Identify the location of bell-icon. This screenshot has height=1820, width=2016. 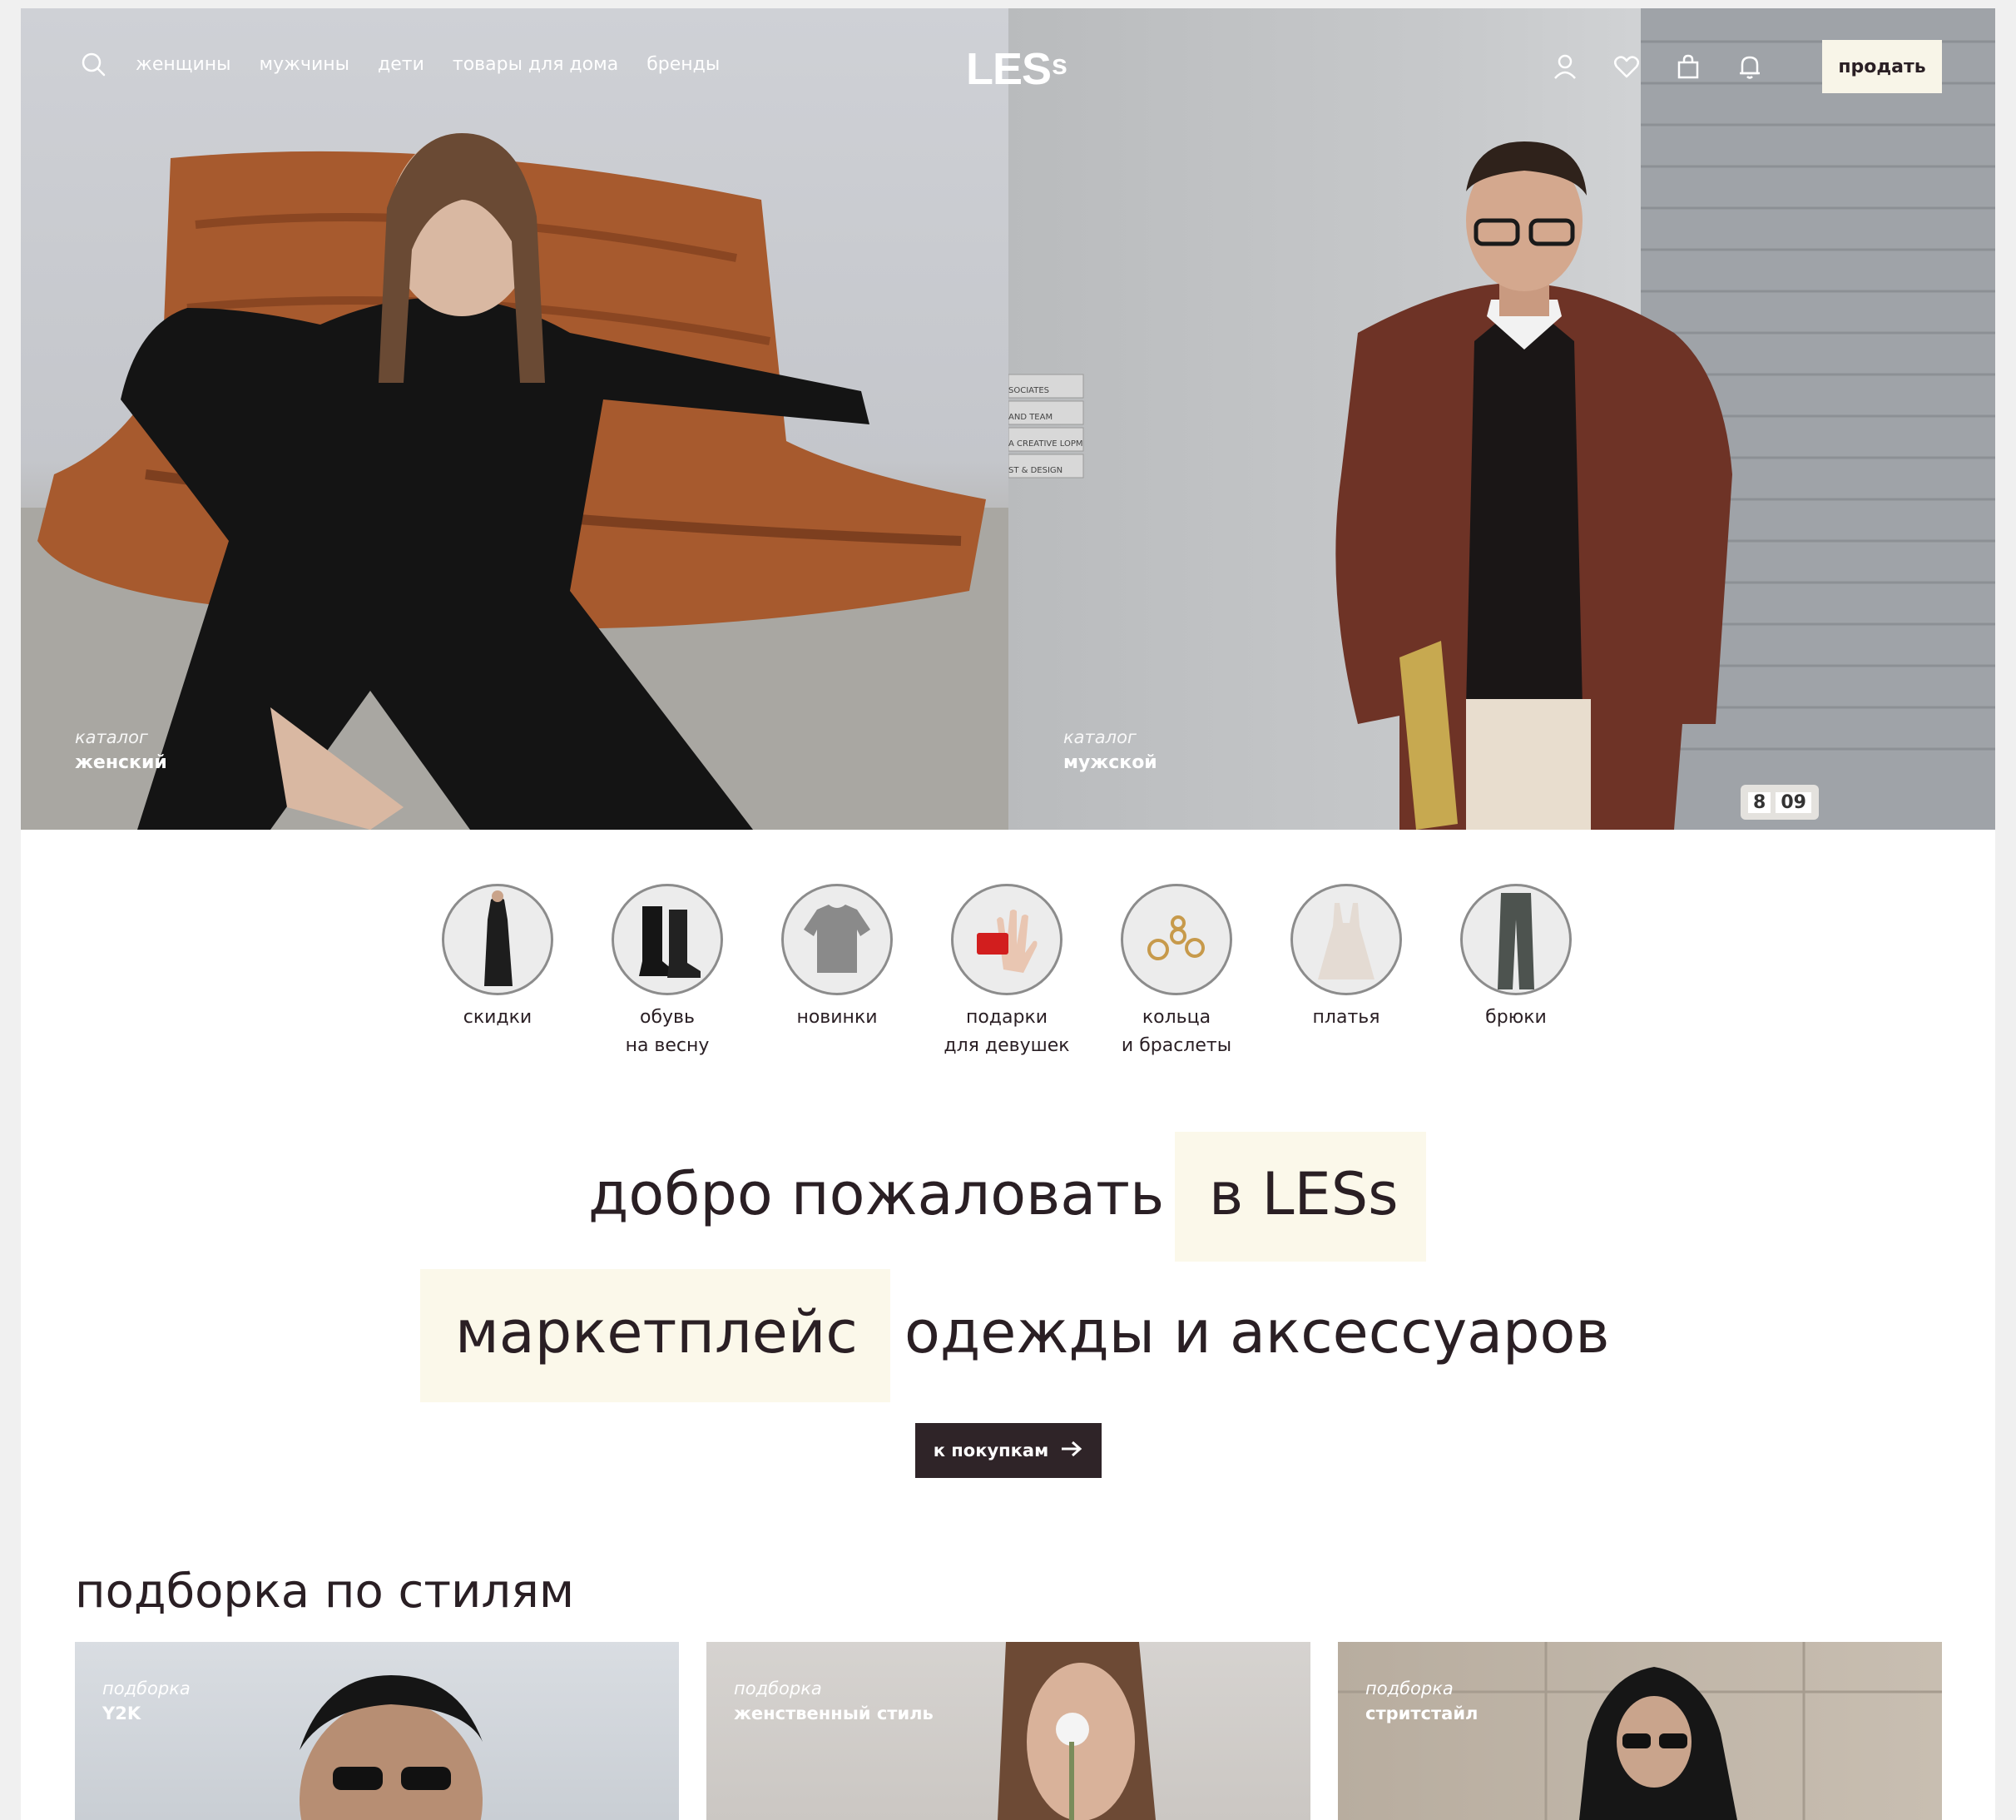
(1750, 66).